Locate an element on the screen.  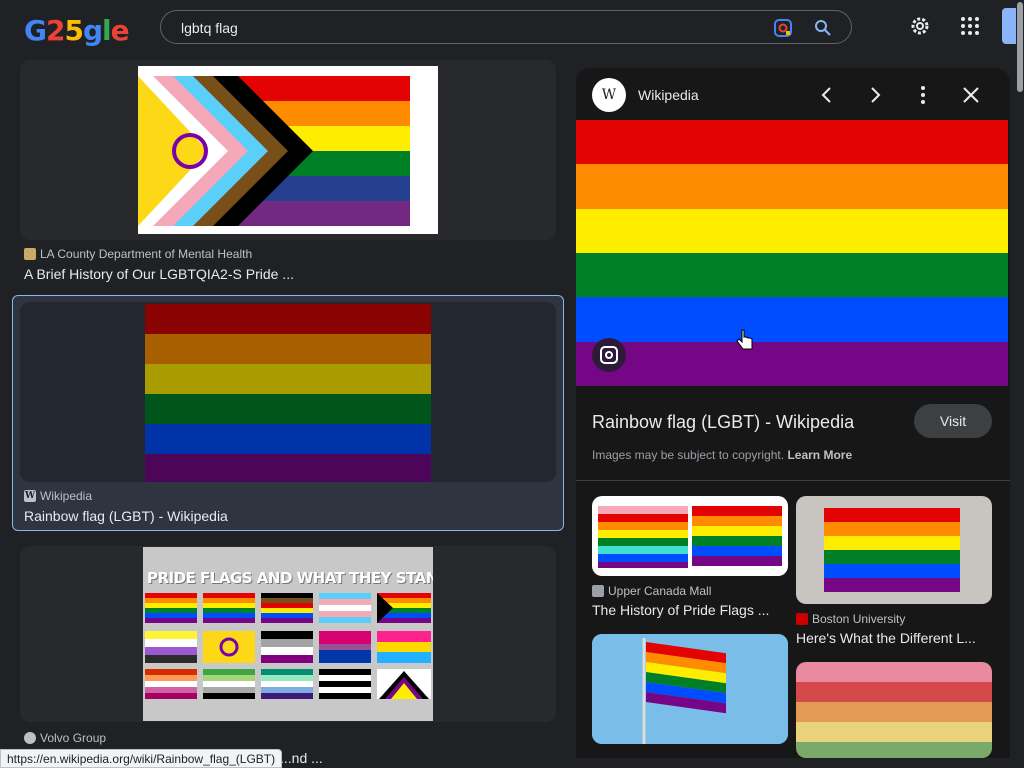
result-source: Volvo Group is located at coordinates (65, 738).